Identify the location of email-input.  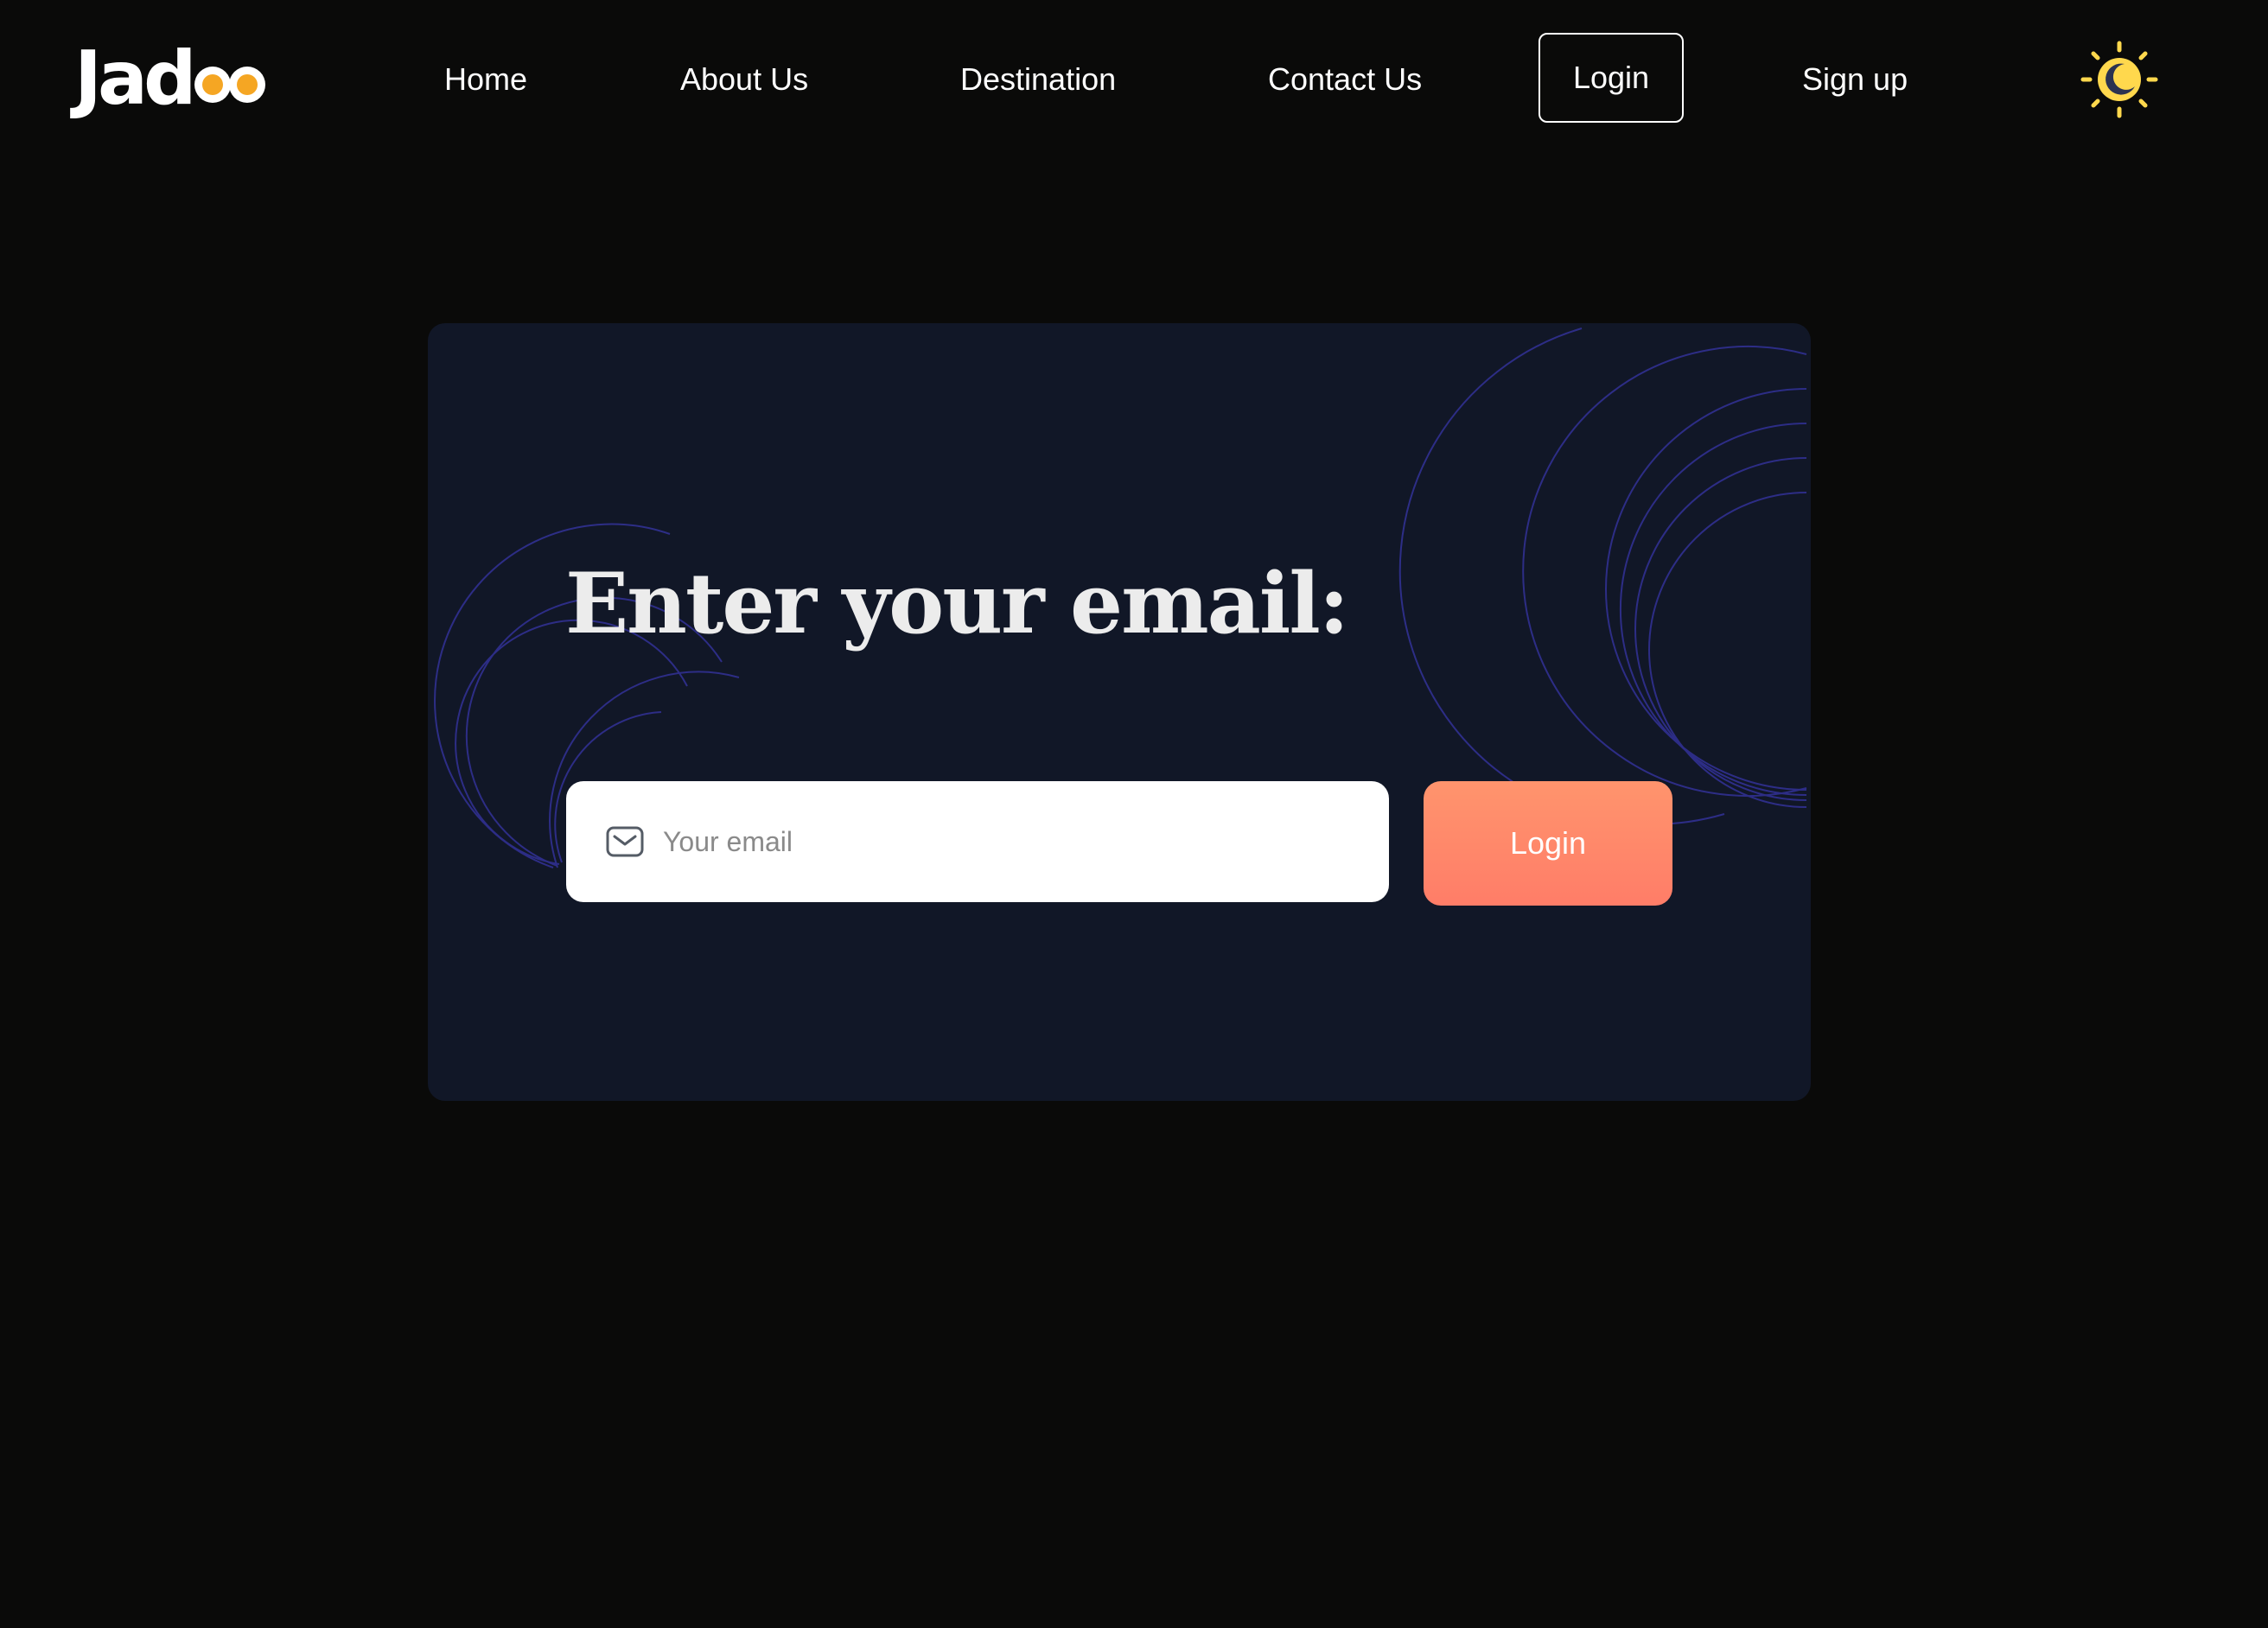
(1017, 841).